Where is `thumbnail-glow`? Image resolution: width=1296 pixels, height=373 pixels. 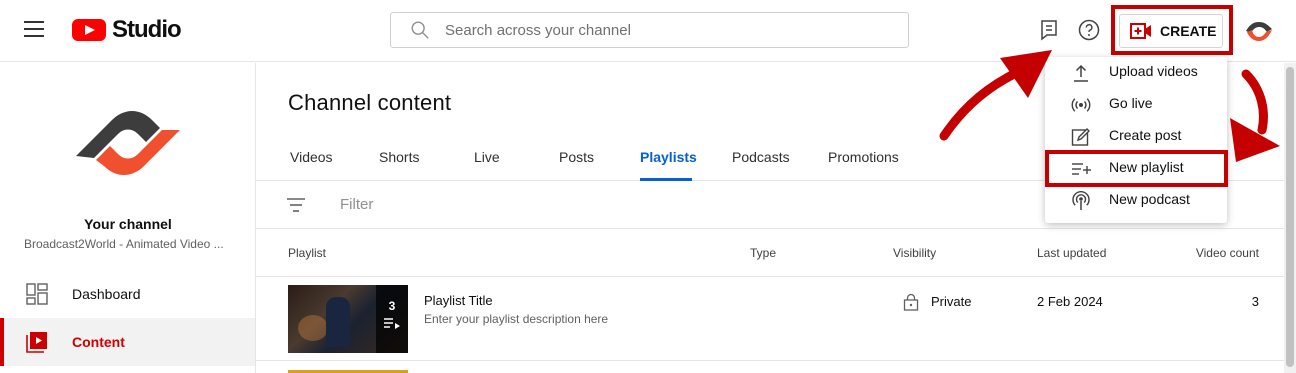
thumbnail-glow is located at coordinates (313, 328).